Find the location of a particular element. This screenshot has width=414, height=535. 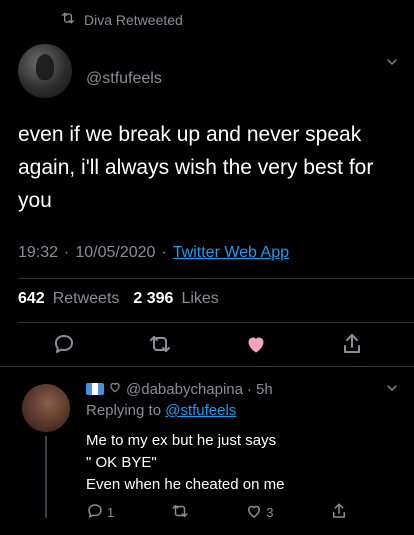

reply-action: 1 is located at coordinates (100, 512).